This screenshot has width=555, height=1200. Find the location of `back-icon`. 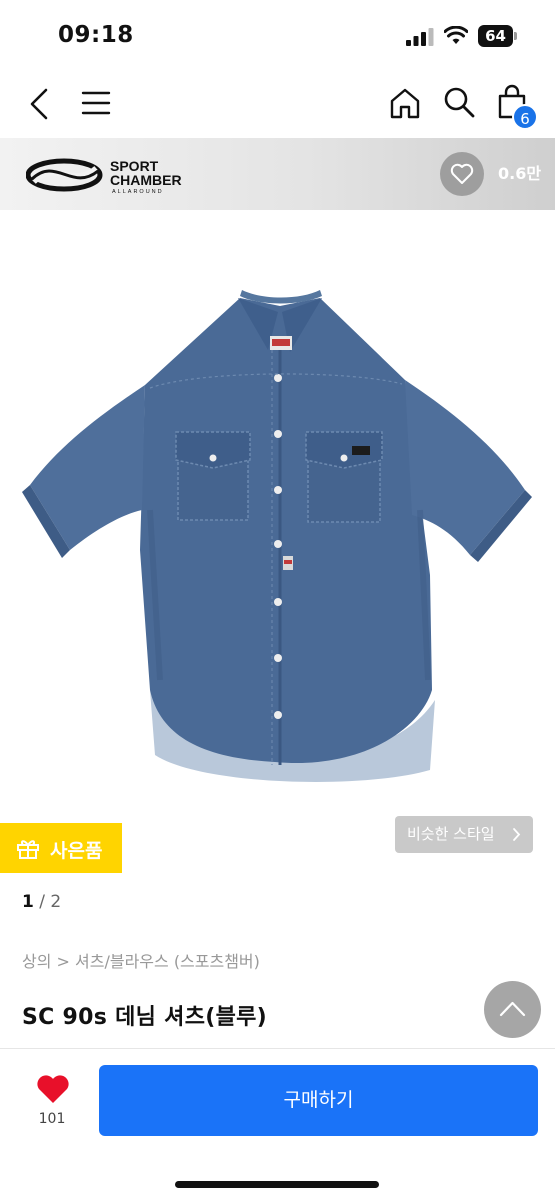

back-icon is located at coordinates (40, 104).